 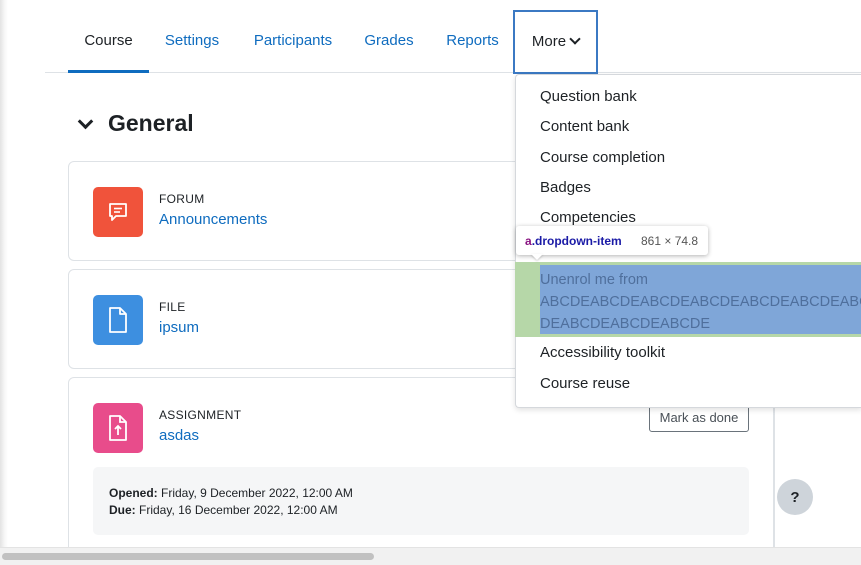 I want to click on due-date: Due: Friday, 16 December 2022, 12:00 AM, so click(x=223, y=510).